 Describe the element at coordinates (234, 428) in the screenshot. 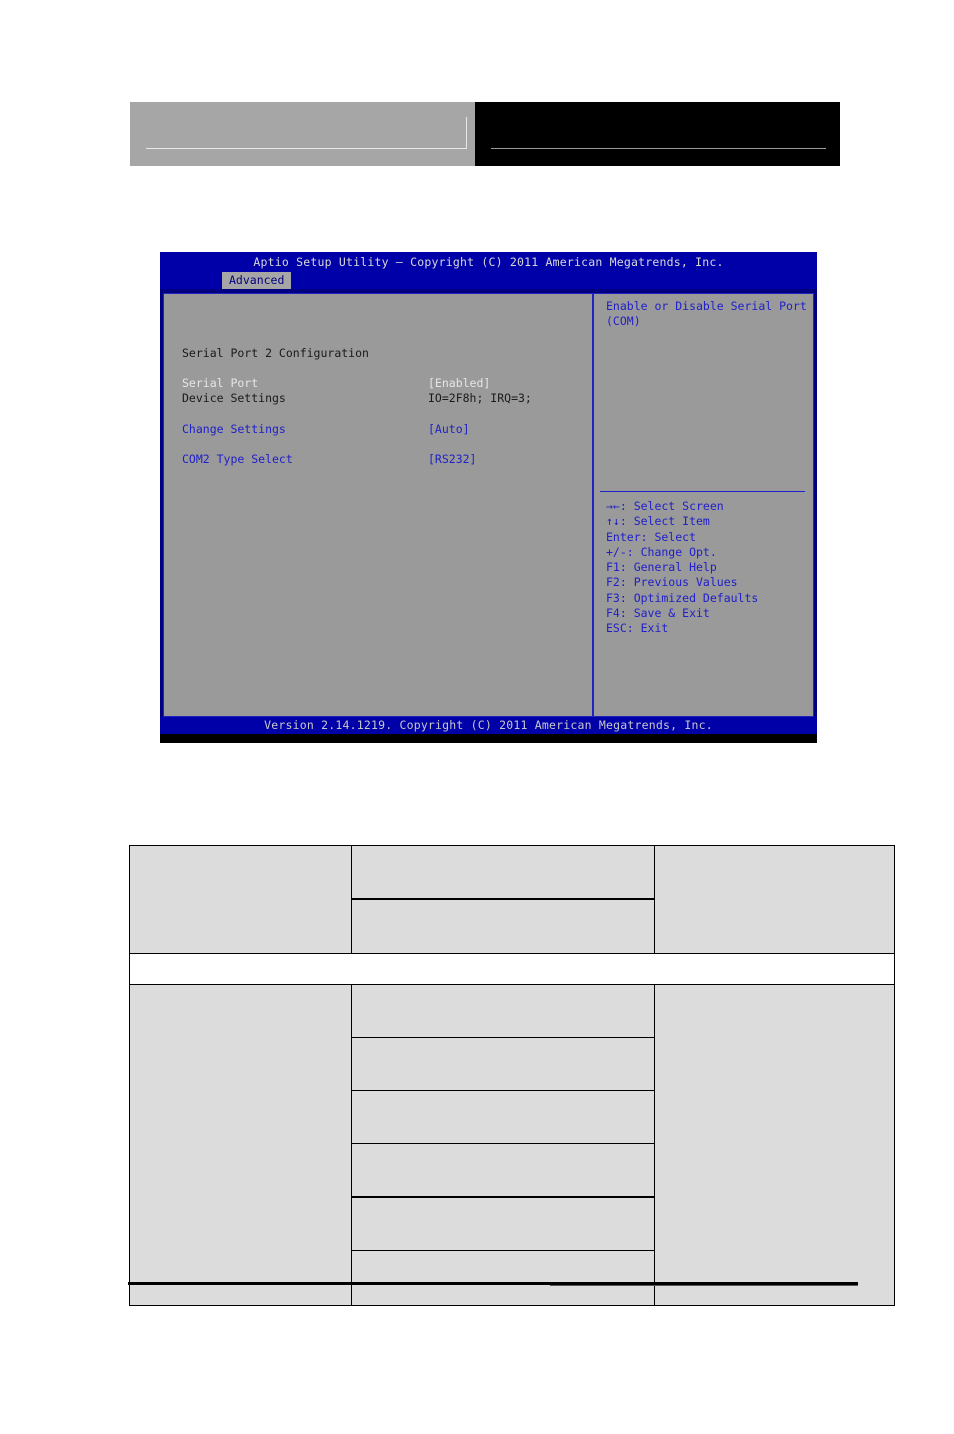

I see `option-label-change-settings: Change Settings` at that location.